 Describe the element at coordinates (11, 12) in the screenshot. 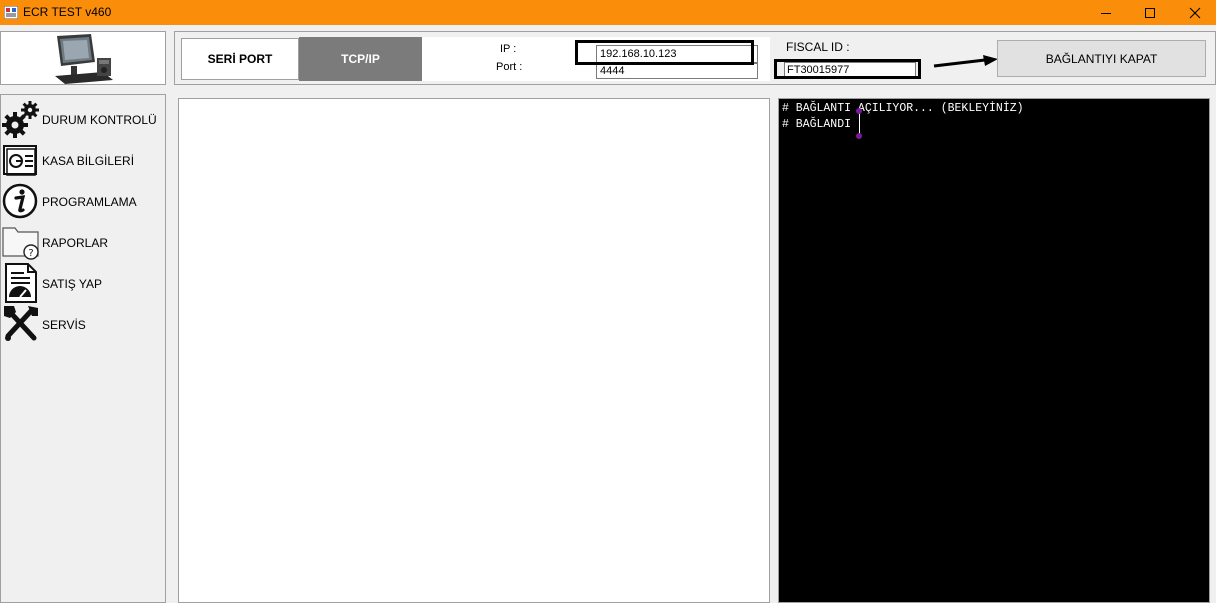

I see `app-icon` at that location.